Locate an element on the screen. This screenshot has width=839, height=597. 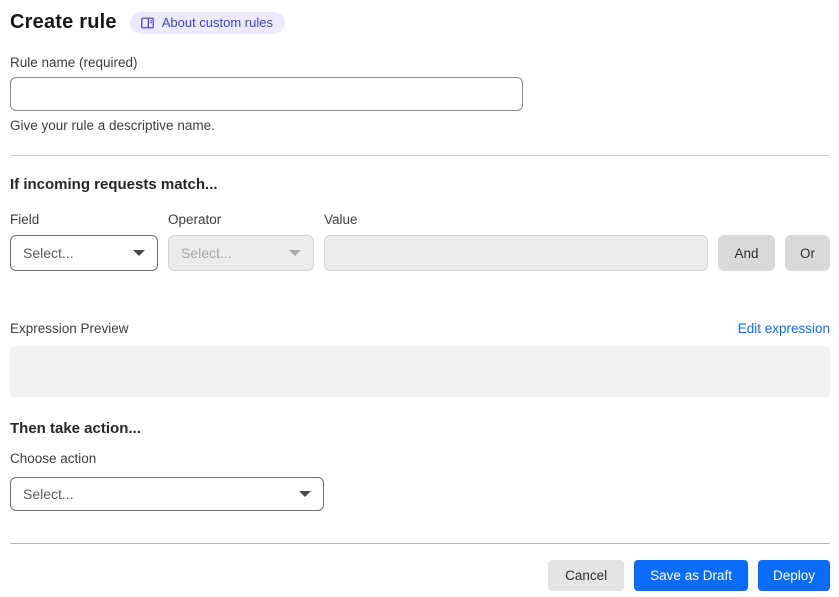
or-button: Or is located at coordinates (807, 253).